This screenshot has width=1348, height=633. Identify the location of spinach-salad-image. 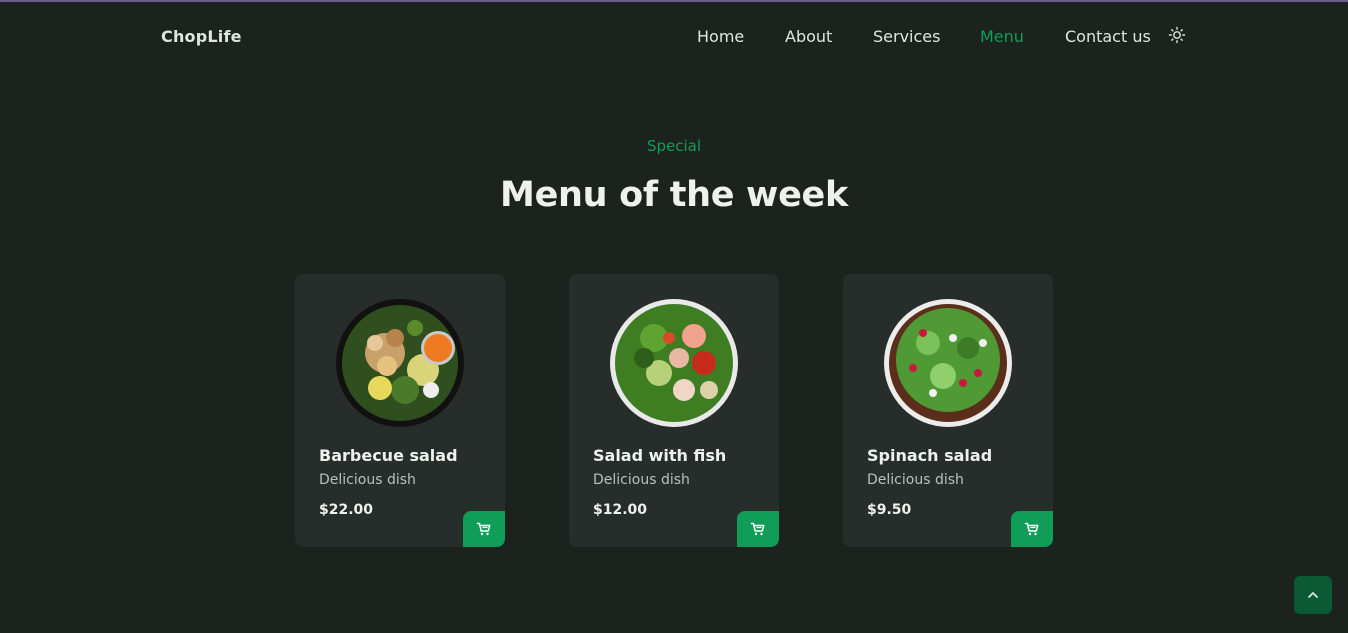
(948, 363).